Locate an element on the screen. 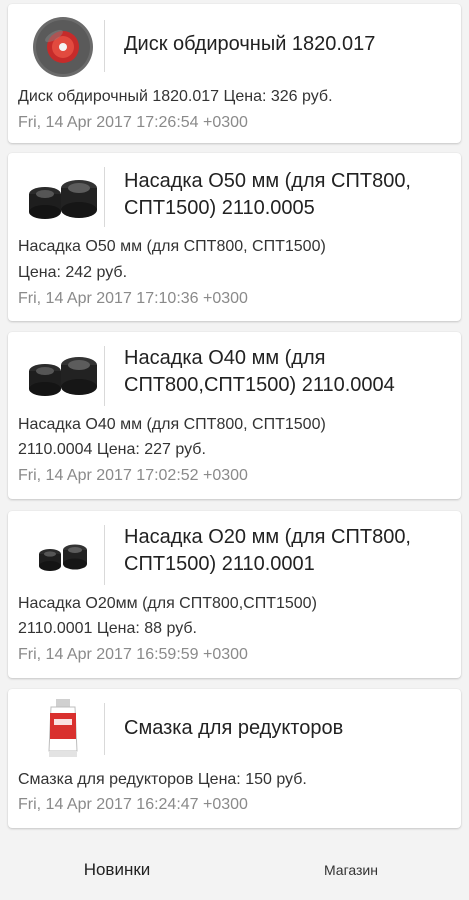 The height and width of the screenshot is (900, 469). grinding-disc-icon is located at coordinates (63, 47).